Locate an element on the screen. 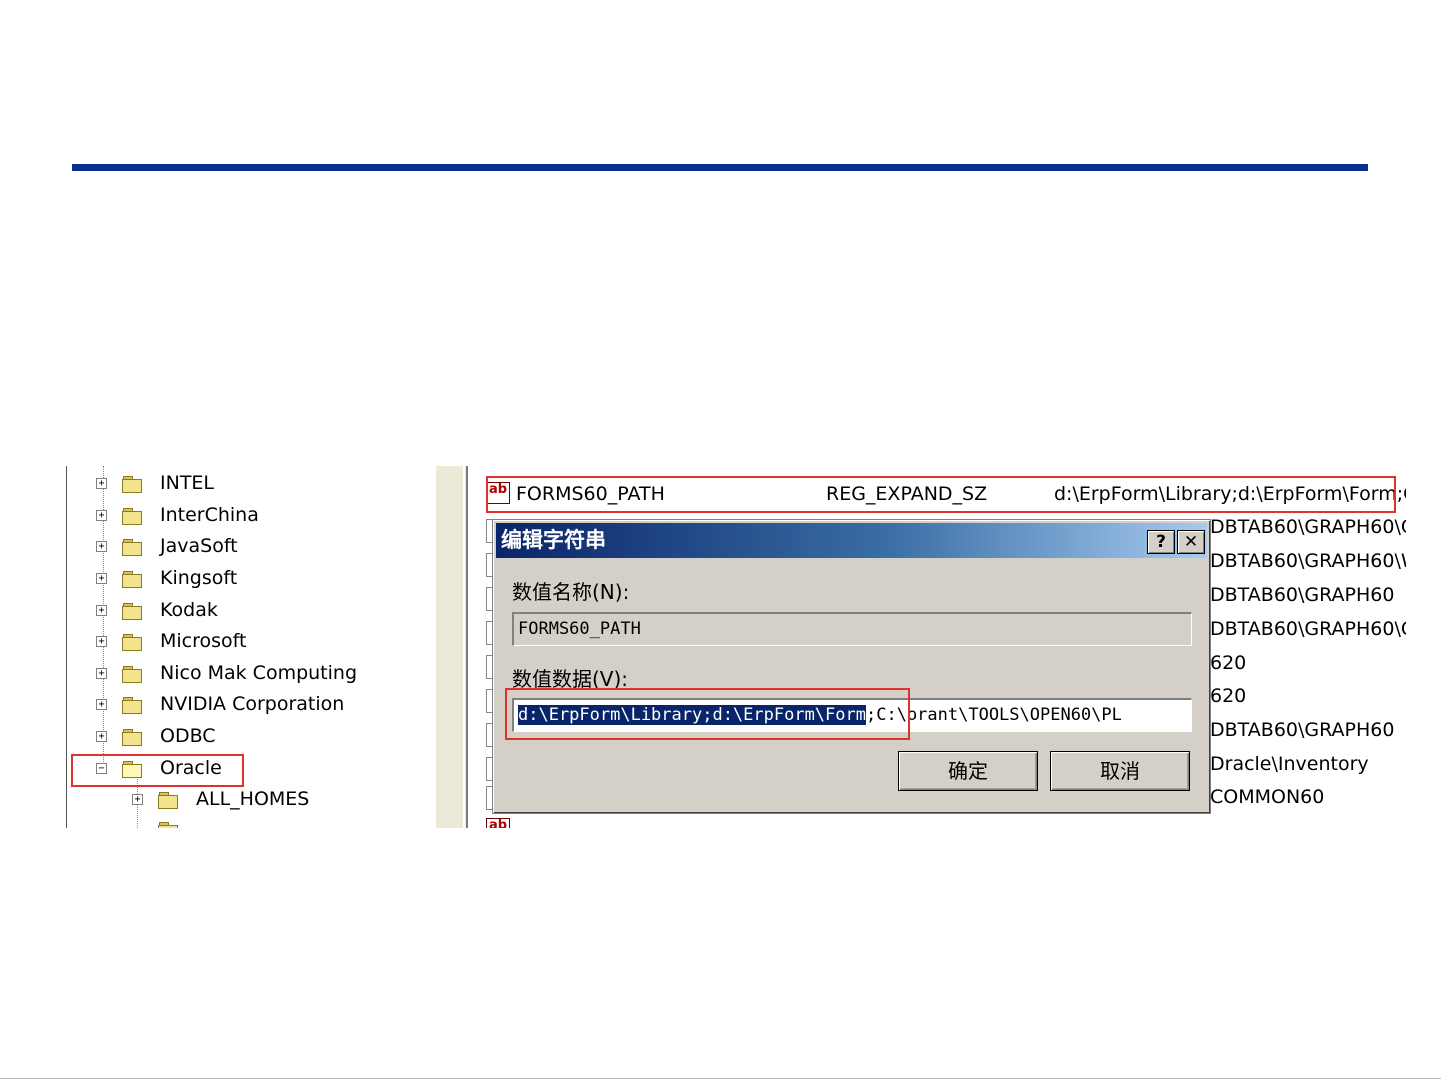 The image size is (1441, 1081). list-frame is located at coordinates (452, 647).